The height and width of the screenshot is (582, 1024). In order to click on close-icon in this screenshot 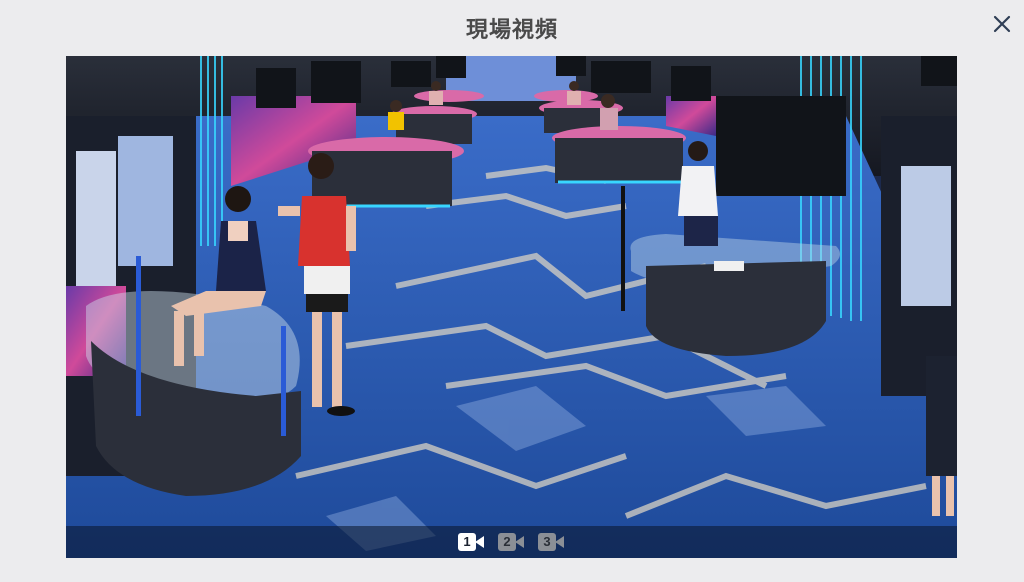, I will do `click(1002, 24)`.